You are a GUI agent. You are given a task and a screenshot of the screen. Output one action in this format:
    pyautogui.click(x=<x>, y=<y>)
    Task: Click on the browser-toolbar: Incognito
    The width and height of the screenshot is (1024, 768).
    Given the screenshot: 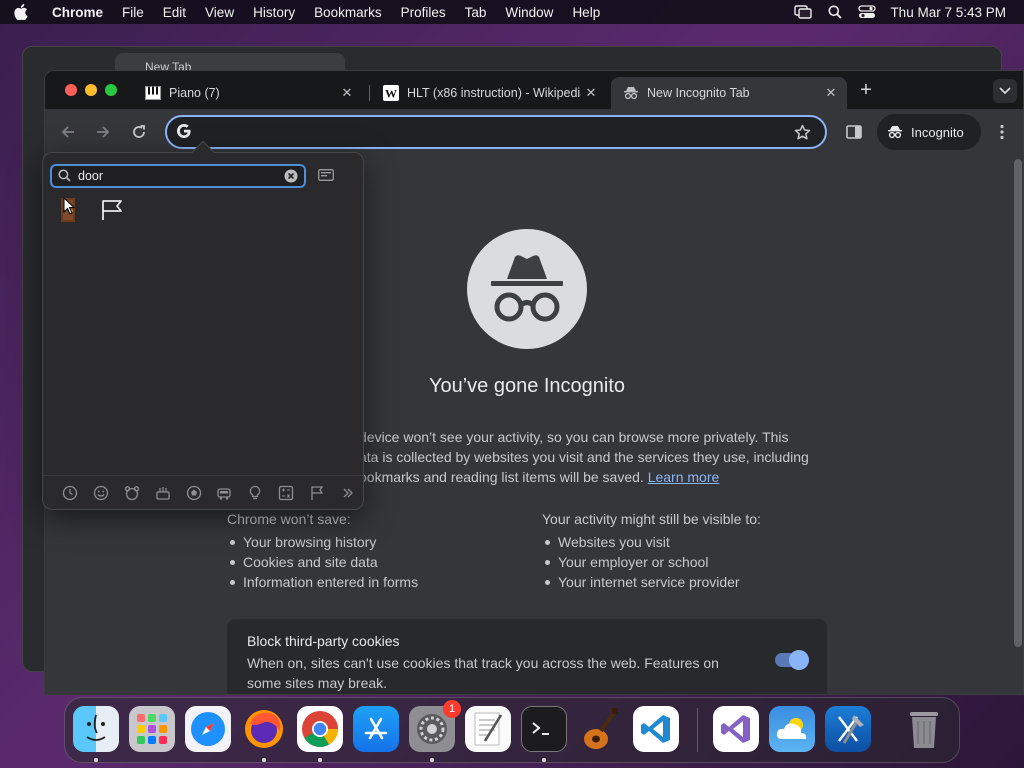 What is the action you would take?
    pyautogui.click(x=534, y=132)
    